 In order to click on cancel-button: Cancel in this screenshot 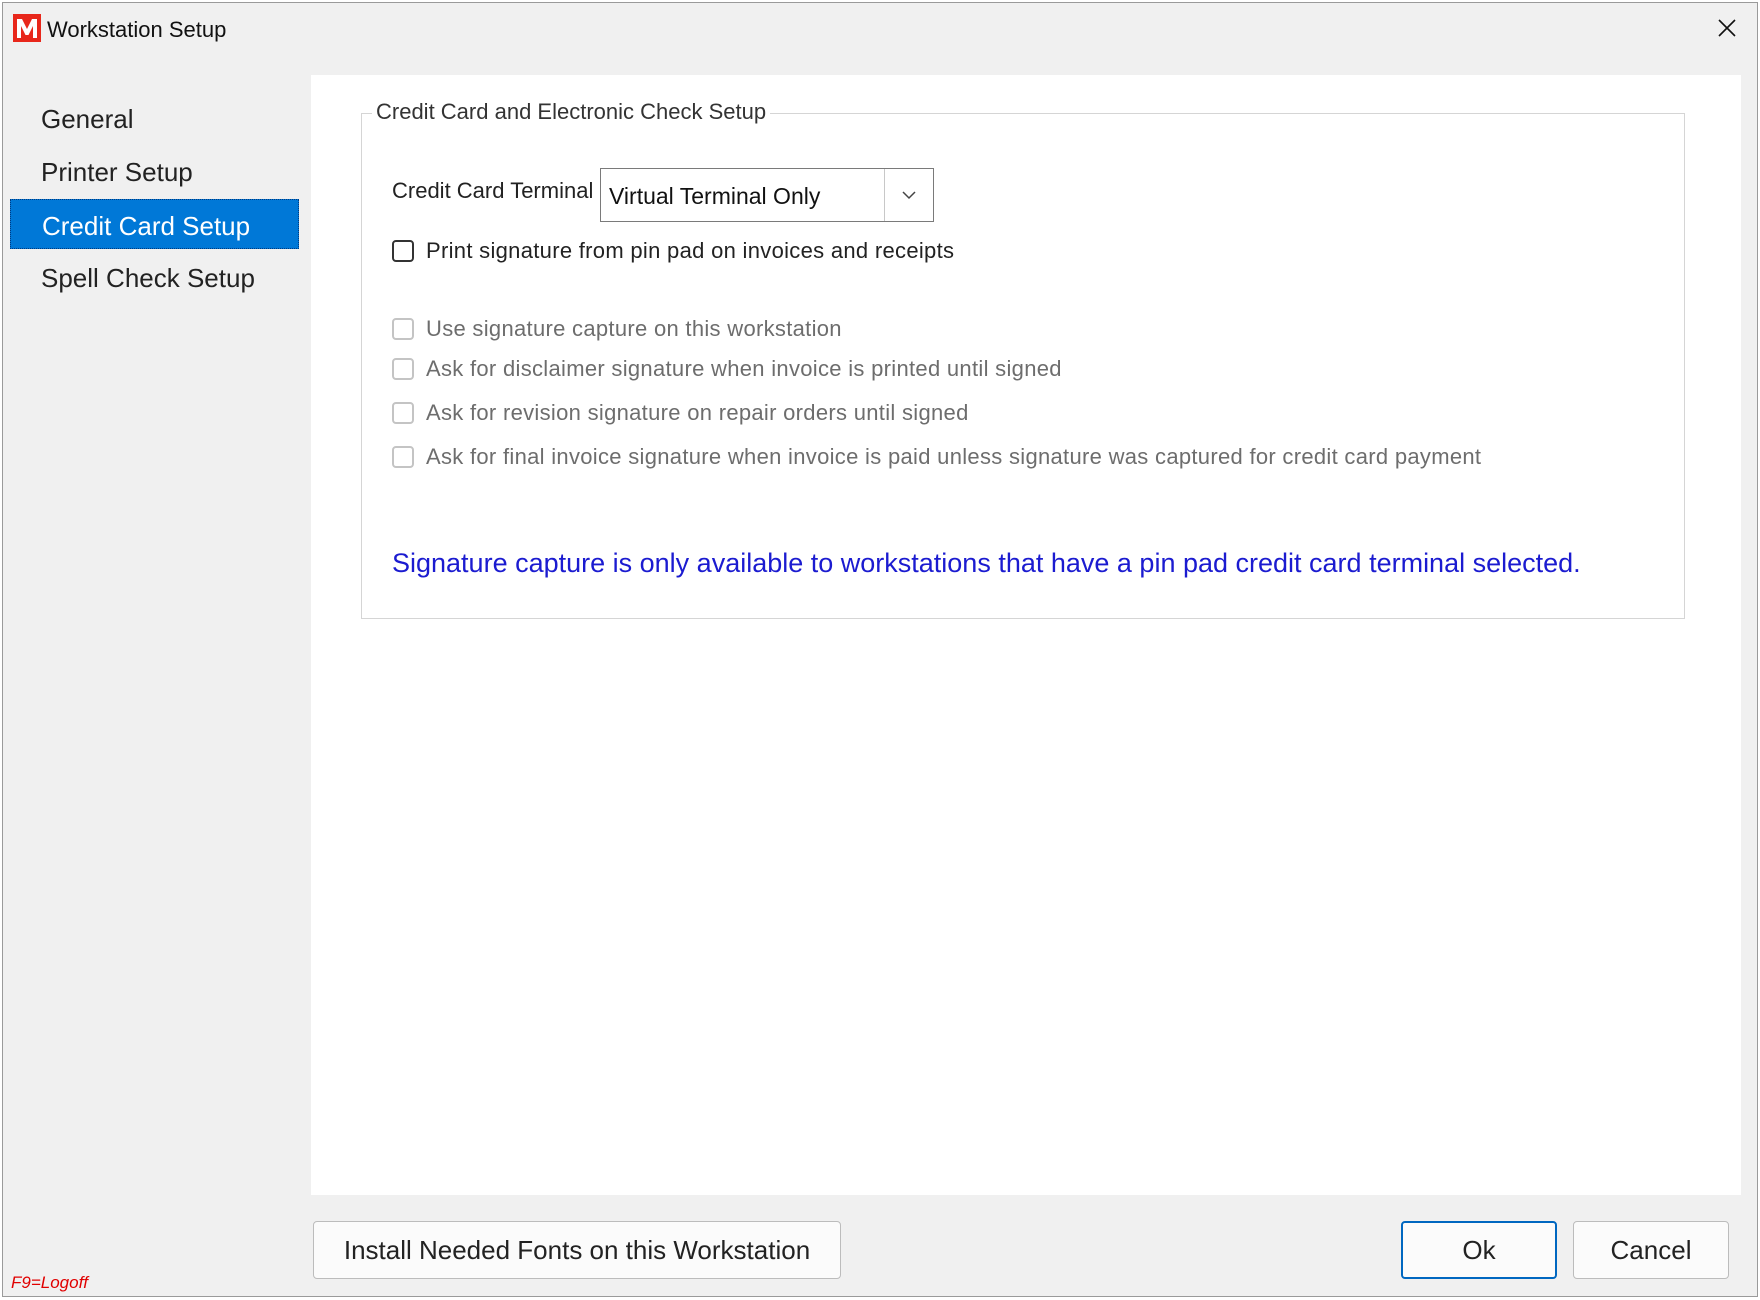, I will do `click(1651, 1250)`.